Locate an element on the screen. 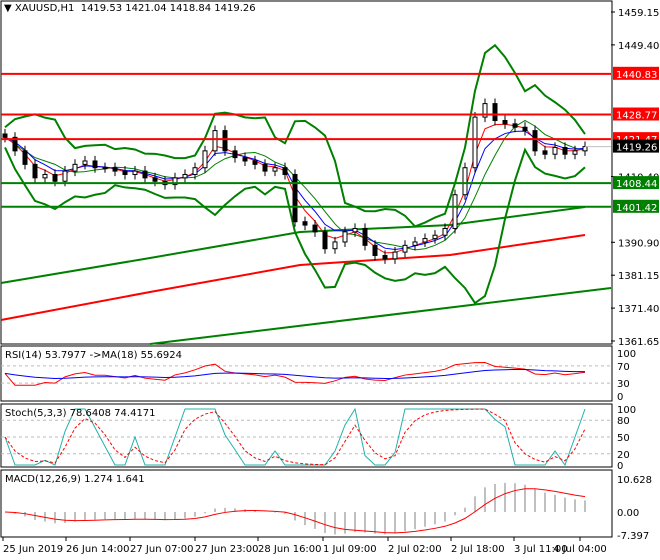 This screenshot has height=560, width=660. level-label: 1408.44 is located at coordinates (636, 184).